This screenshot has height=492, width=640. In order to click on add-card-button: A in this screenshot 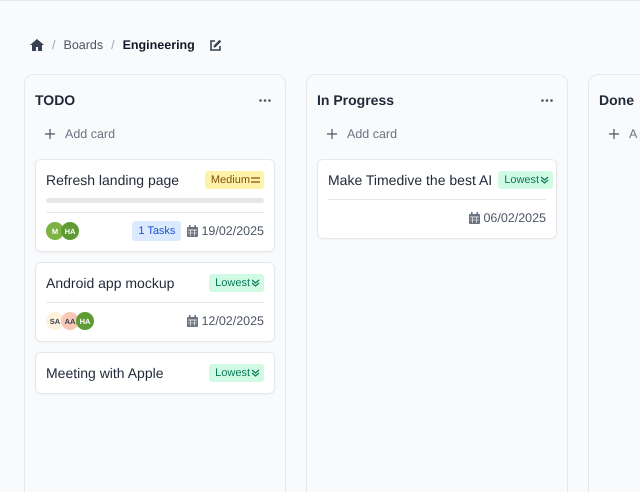, I will do `click(618, 134)`.